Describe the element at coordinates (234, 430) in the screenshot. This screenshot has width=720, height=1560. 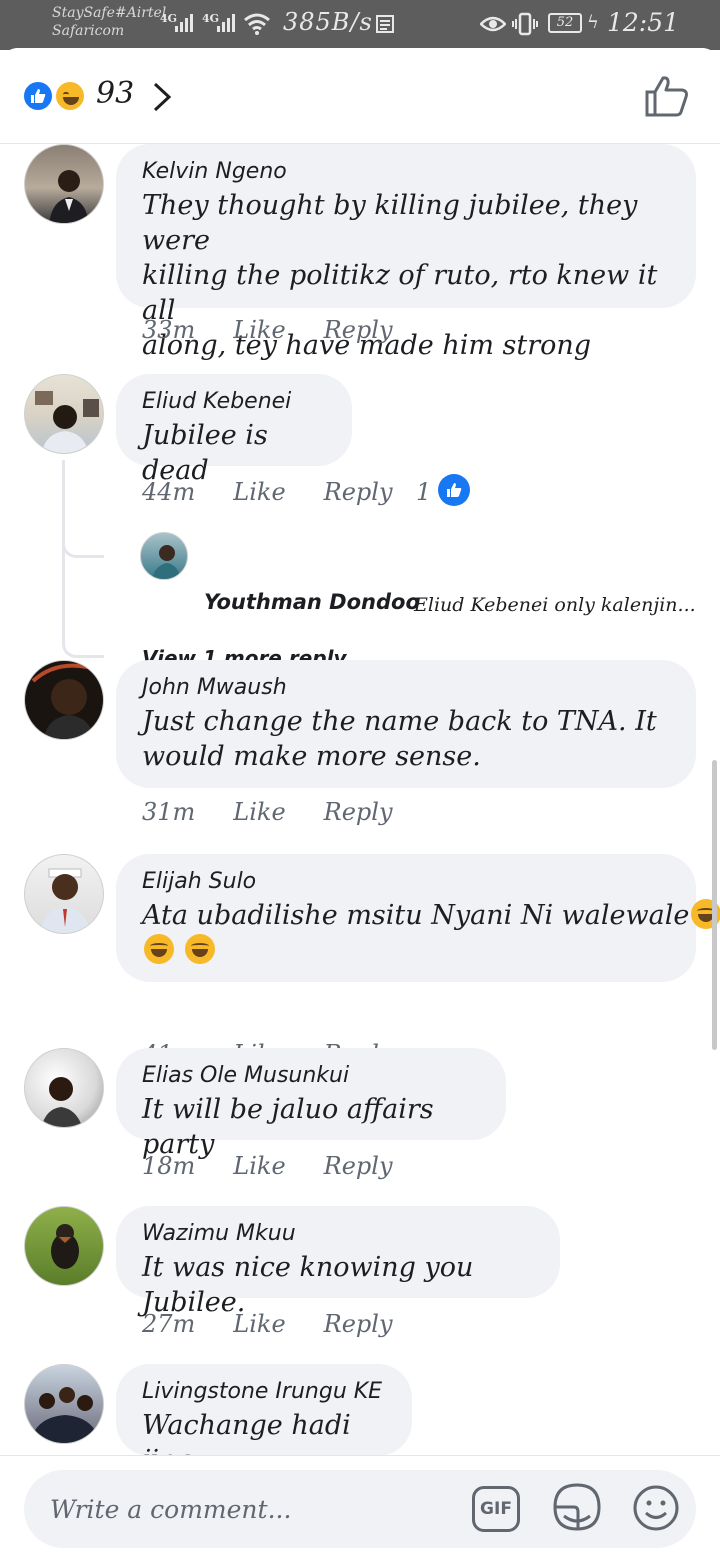
I see `comment-bubble: Eliud Kebenei Jubilee is dead` at that location.